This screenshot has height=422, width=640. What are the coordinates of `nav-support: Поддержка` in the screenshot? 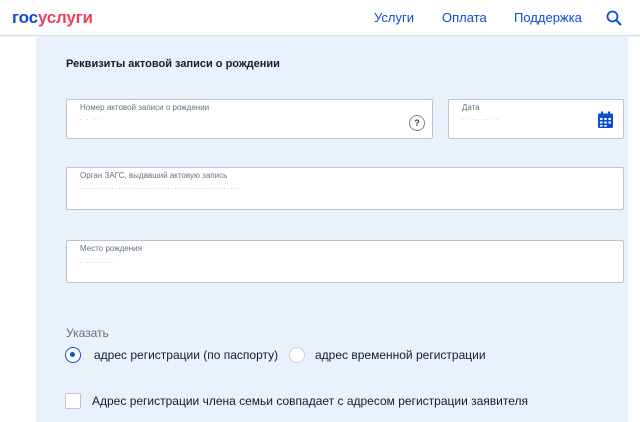 It's located at (548, 17).